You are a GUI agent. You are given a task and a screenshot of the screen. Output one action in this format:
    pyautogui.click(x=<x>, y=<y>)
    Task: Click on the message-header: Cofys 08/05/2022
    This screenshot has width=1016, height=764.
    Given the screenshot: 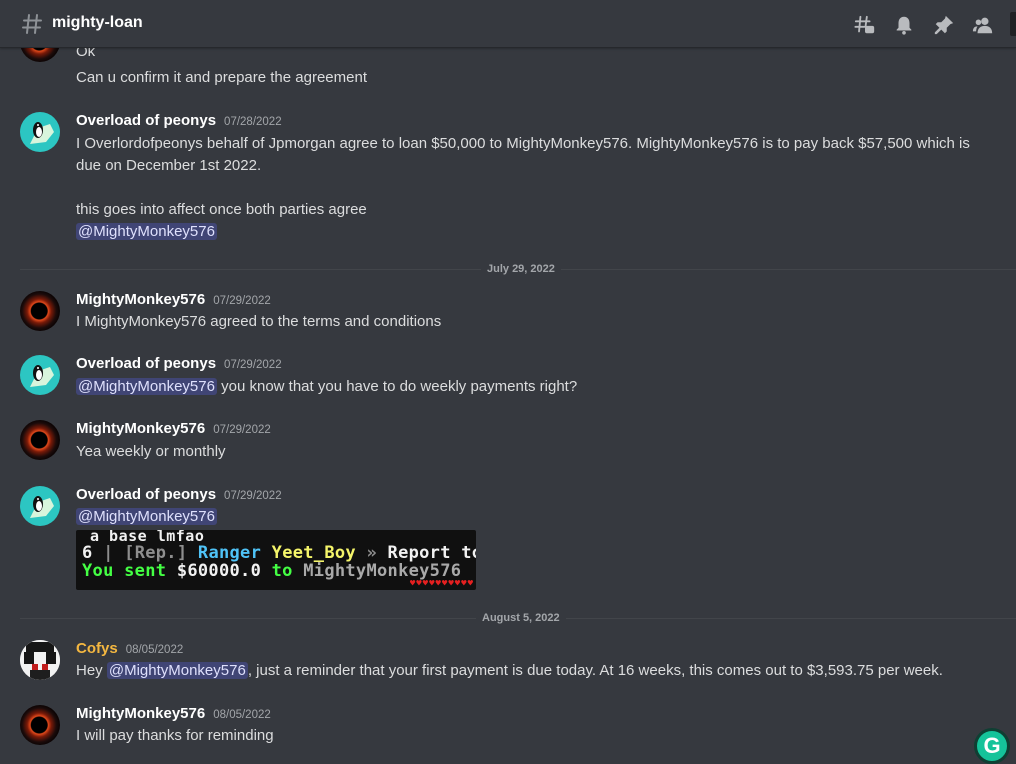 What is the action you would take?
    pyautogui.click(x=129, y=648)
    